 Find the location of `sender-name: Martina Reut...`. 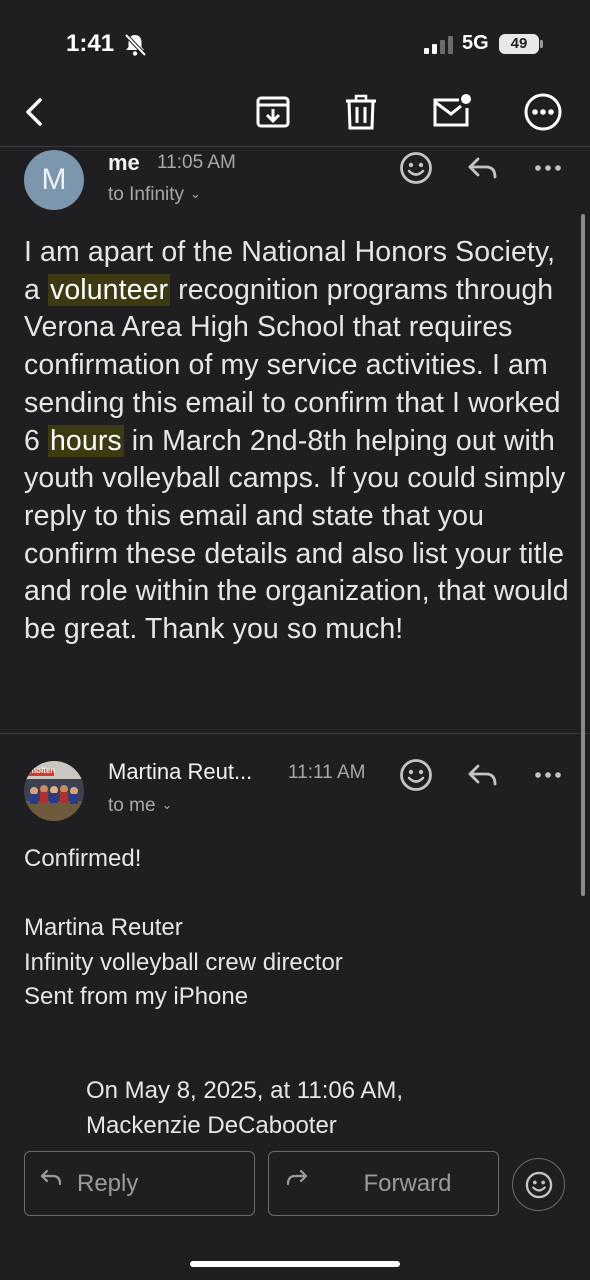

sender-name: Martina Reut... is located at coordinates (180, 771).